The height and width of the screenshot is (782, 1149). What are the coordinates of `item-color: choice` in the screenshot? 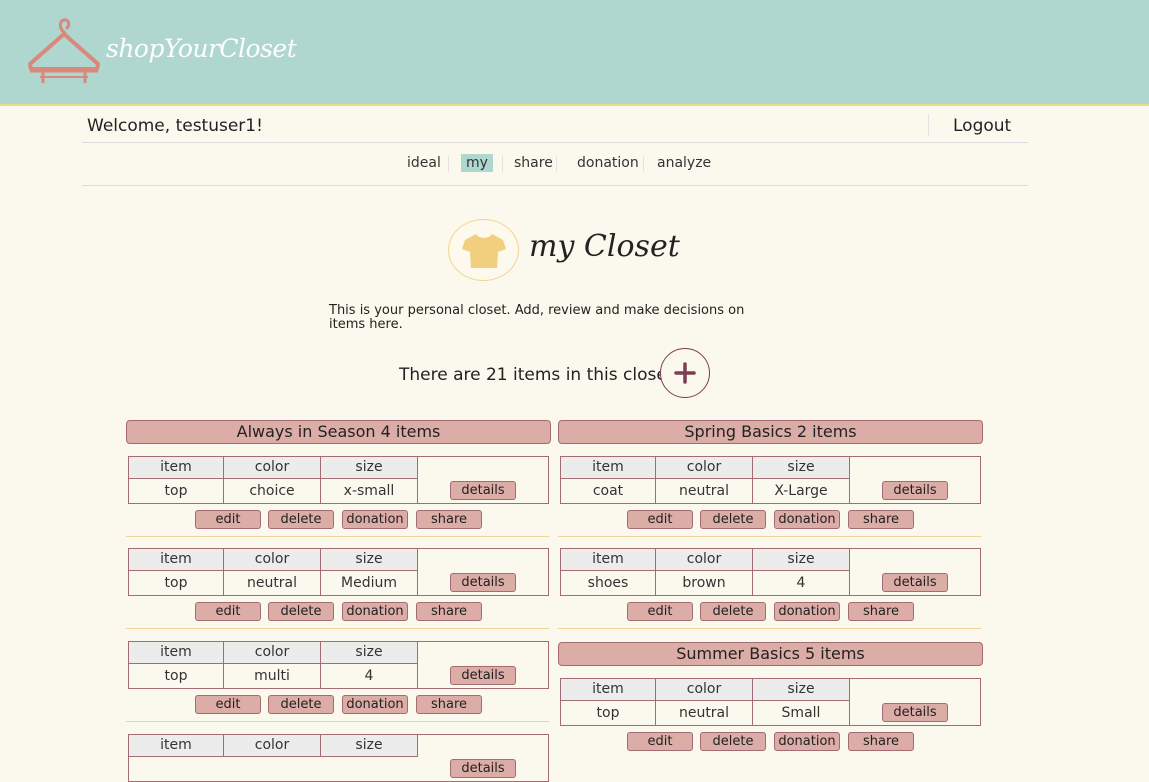 It's located at (272, 491).